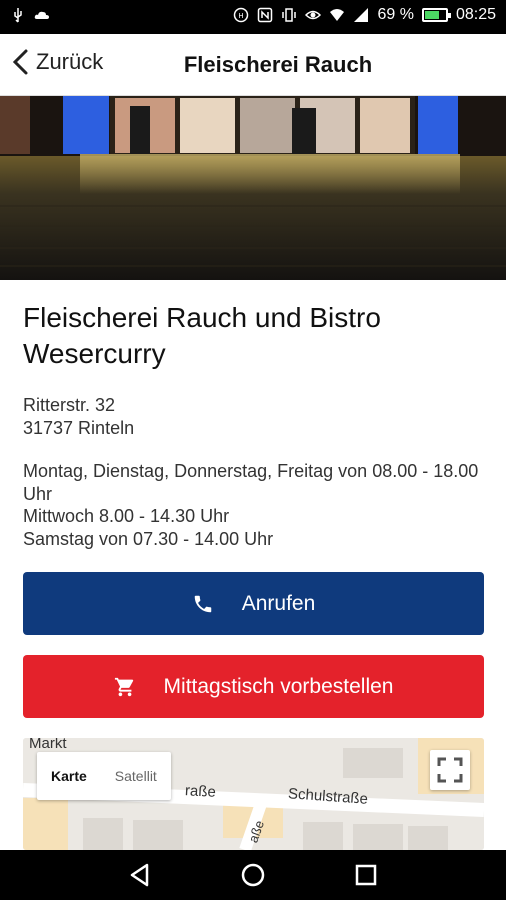 The image size is (506, 900). I want to click on page-title: Fleischerei Rauch, so click(278, 64).